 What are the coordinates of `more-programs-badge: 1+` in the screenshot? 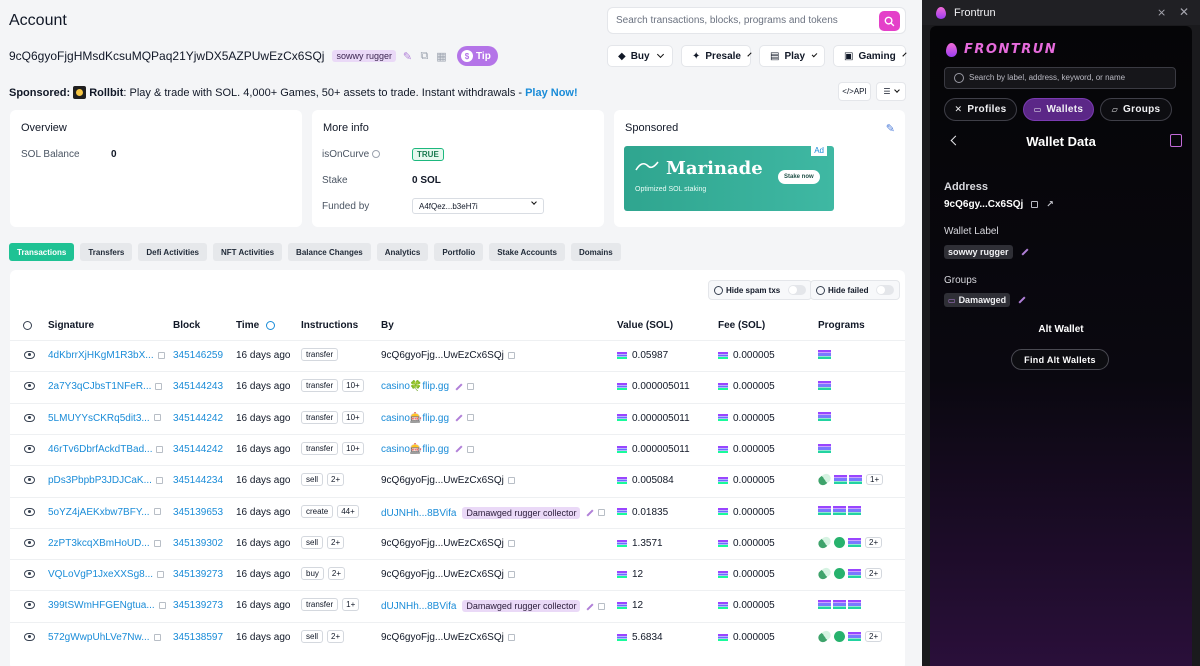 It's located at (875, 480).